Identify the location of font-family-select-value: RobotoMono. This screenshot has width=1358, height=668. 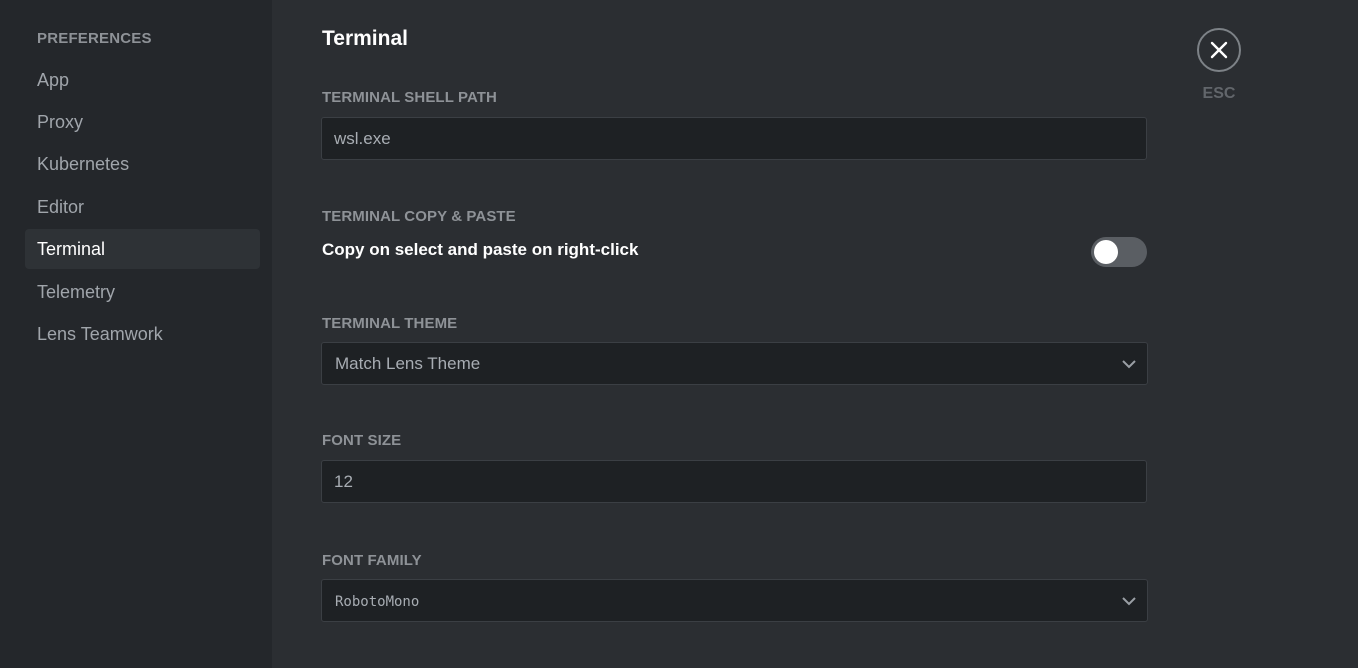
(377, 602).